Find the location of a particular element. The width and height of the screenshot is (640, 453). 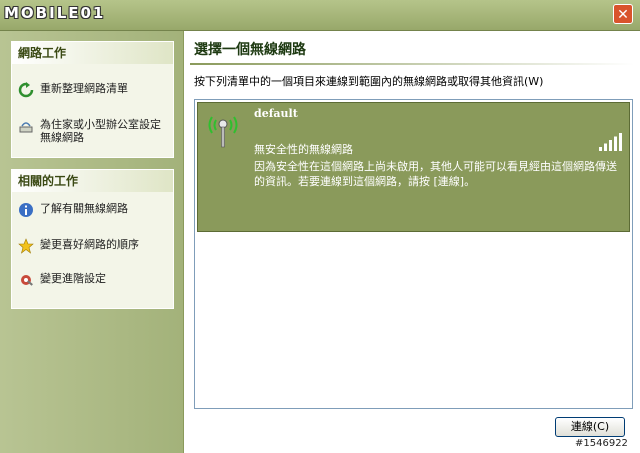

network-tasks-panel: 網路工作 重新整理網路清單 為住家或小型辦公室設定無線網路 is located at coordinates (92, 99).